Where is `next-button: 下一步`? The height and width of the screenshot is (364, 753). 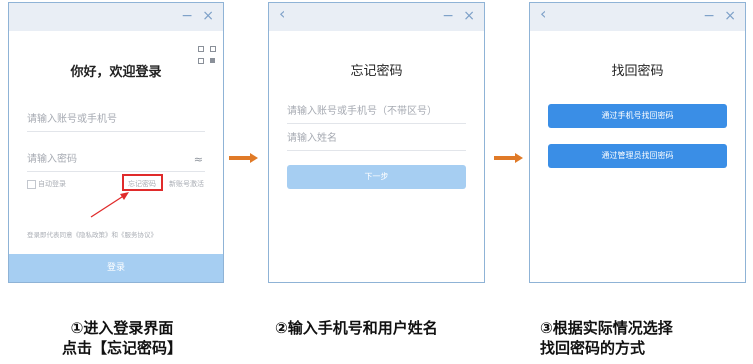 next-button: 下一步 is located at coordinates (376, 177).